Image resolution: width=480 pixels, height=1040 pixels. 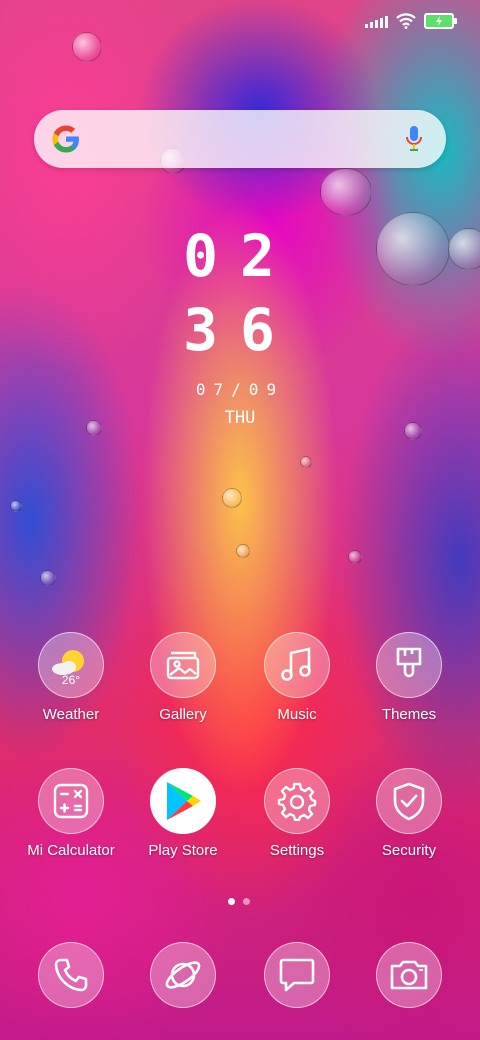 I want to click on clock-minute: 36, so click(x=240, y=330).